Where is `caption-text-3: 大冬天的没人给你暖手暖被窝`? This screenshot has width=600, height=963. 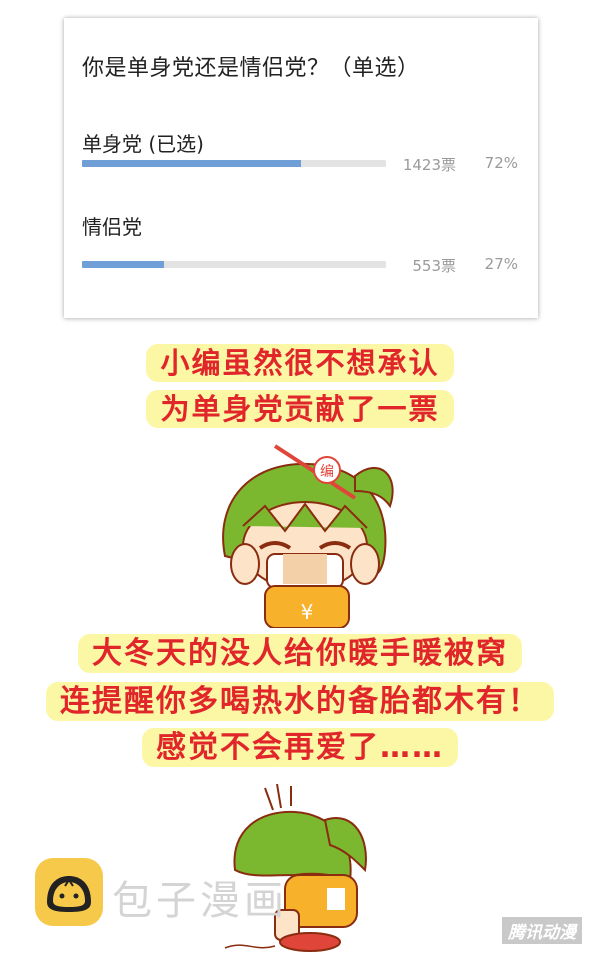
caption-text-3: 大冬天的没人给你暖手暖被窝 is located at coordinates (300, 653).